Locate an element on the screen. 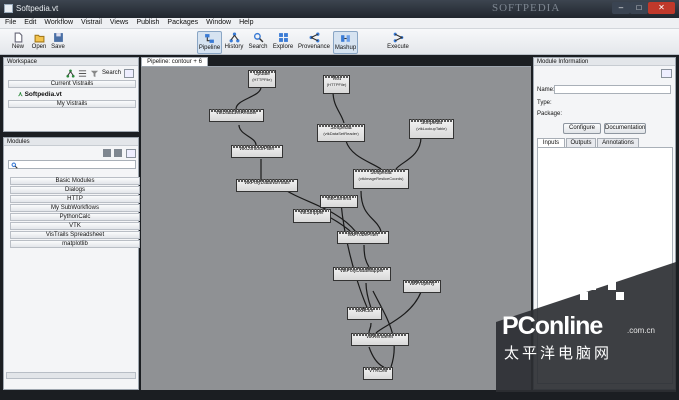 This screenshot has width=679, height=400. provenance-button: Provenance is located at coordinates (314, 42).